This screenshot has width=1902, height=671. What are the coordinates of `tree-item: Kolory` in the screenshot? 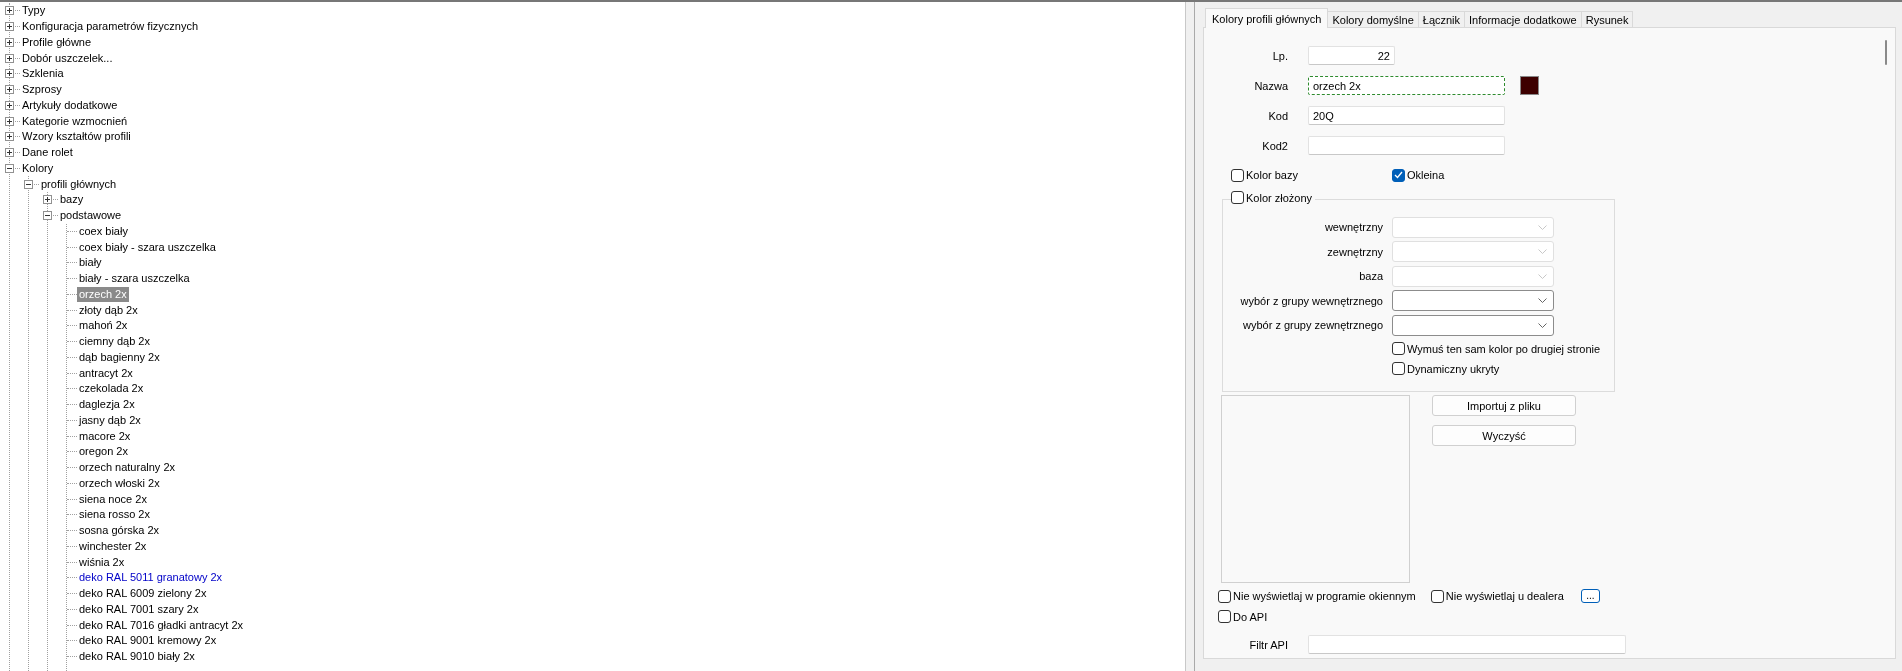 It's located at (38, 168).